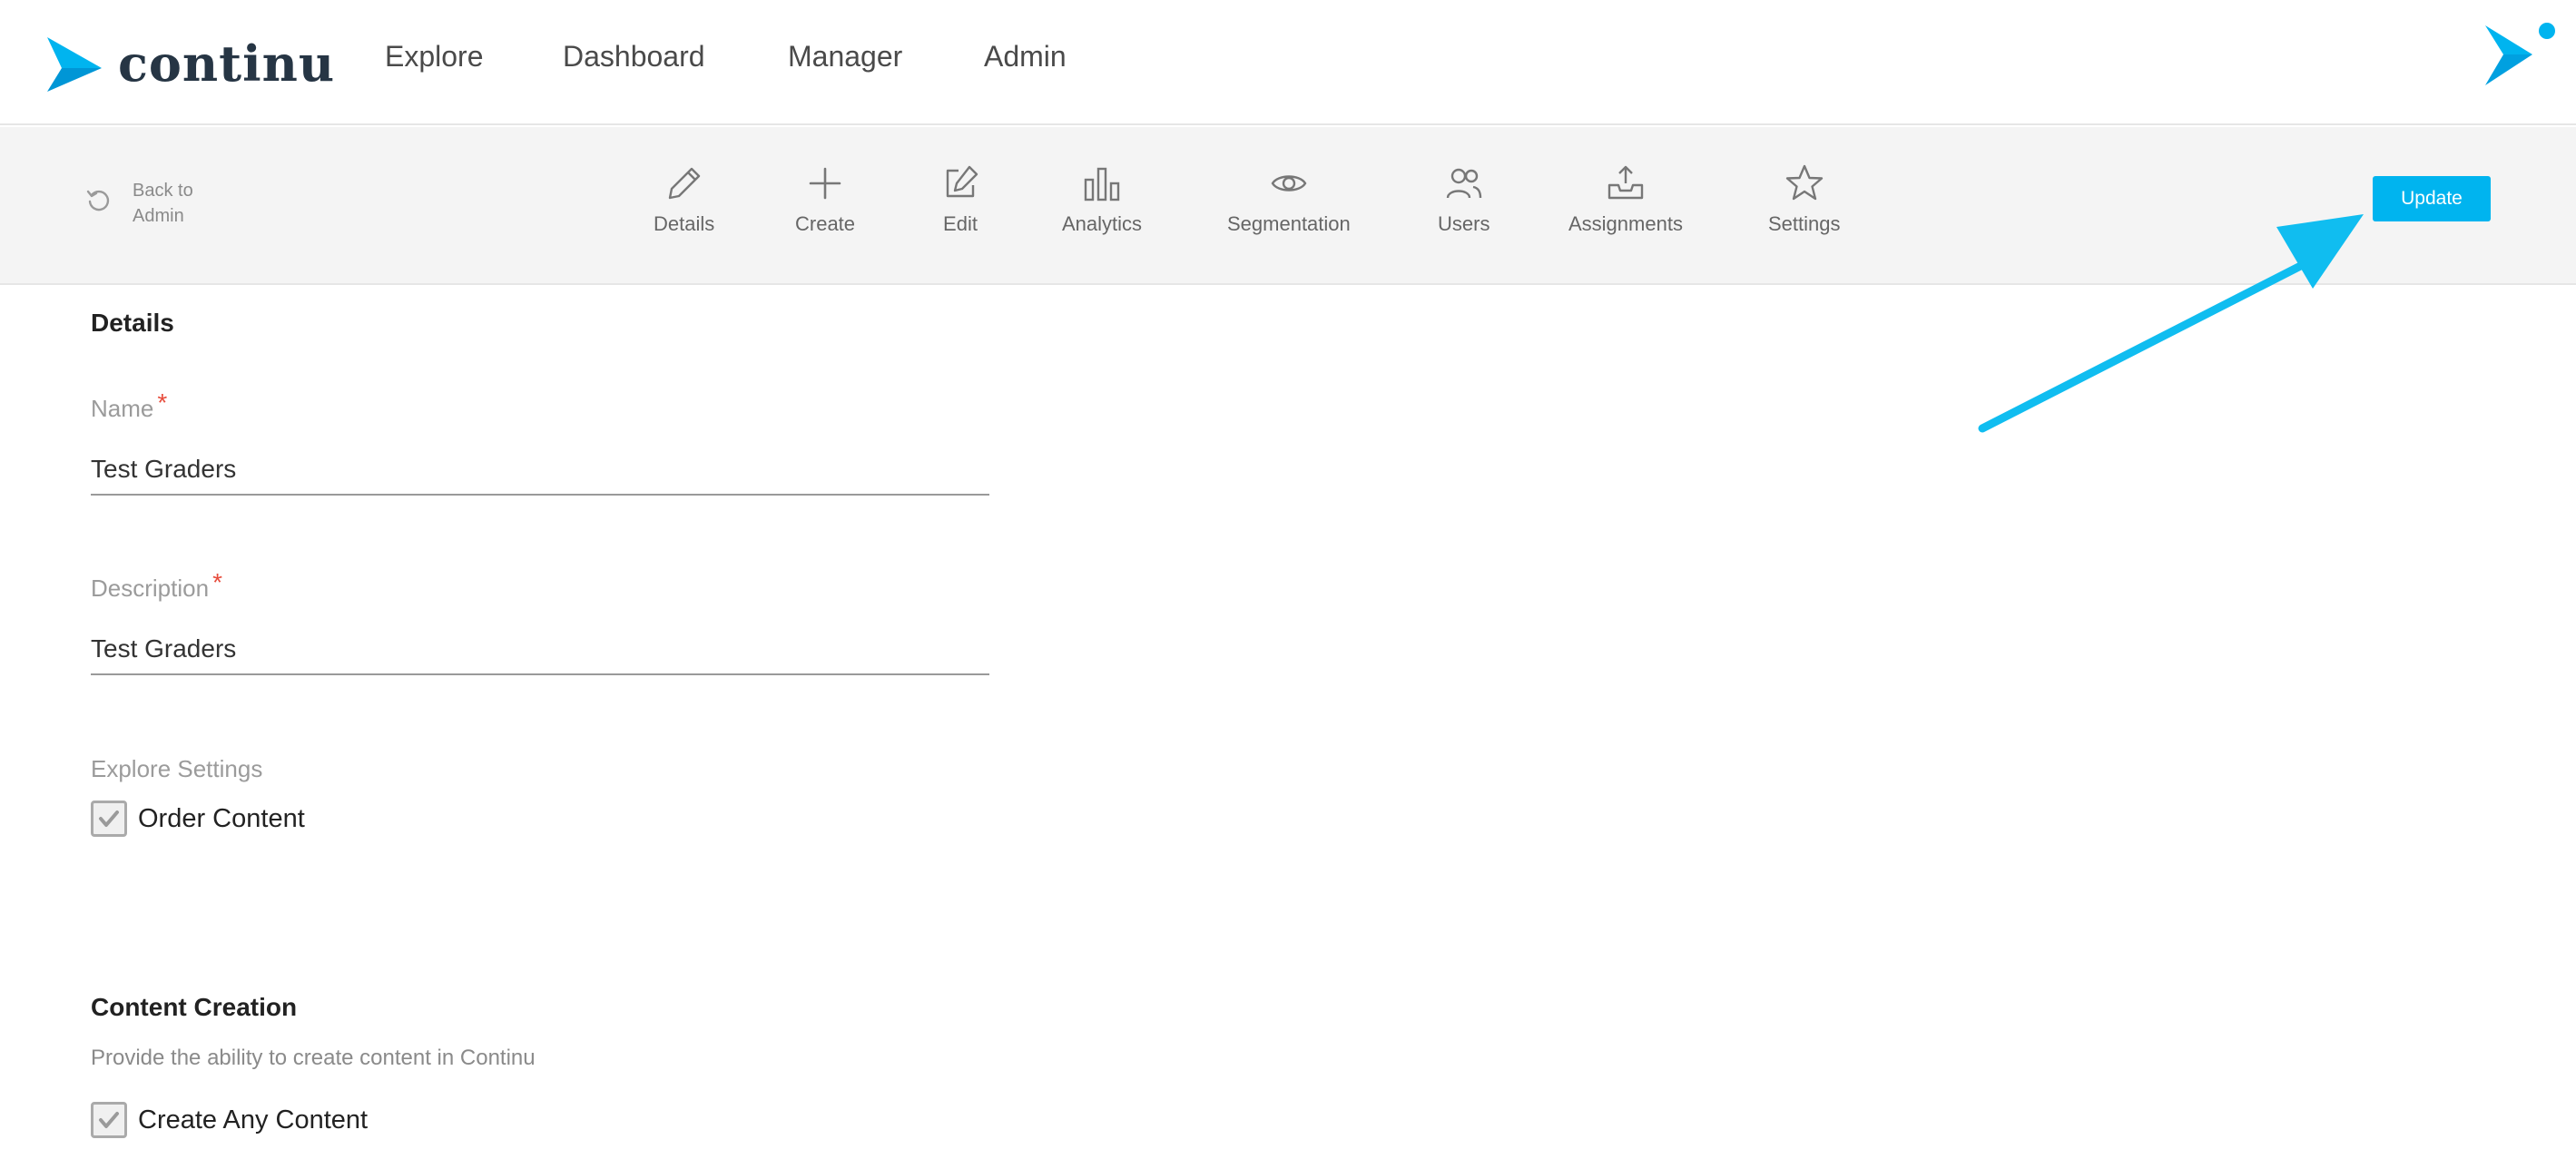  Describe the element at coordinates (132, 323) in the screenshot. I see `details-section-title: Details` at that location.